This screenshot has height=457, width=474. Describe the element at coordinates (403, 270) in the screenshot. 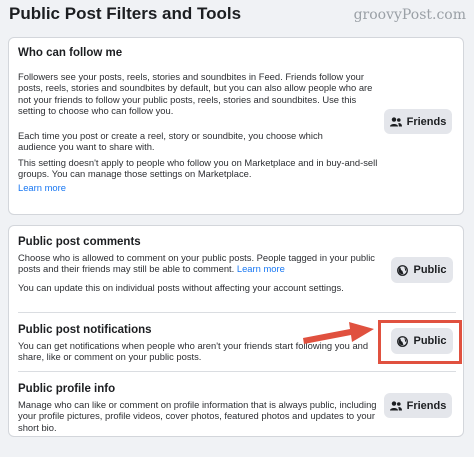

I see `globe-icon` at that location.